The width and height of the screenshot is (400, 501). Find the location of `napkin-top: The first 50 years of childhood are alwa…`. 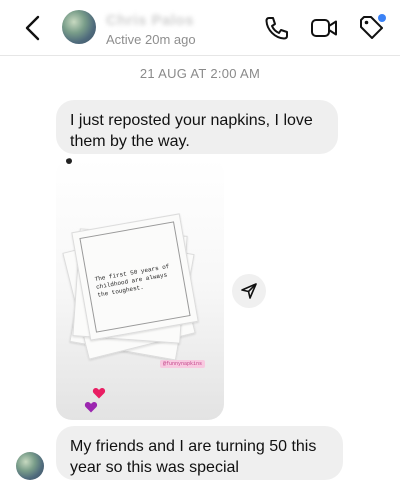

napkin-top: The first 50 years of childhood are alwa… is located at coordinates (135, 277).